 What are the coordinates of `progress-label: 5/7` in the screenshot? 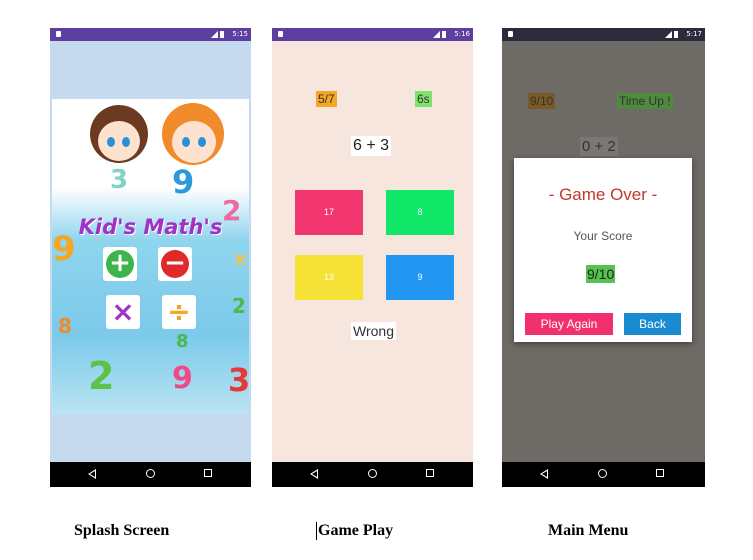 It's located at (326, 99).